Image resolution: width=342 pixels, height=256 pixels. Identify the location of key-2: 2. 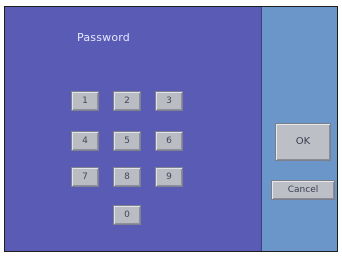
(127, 101).